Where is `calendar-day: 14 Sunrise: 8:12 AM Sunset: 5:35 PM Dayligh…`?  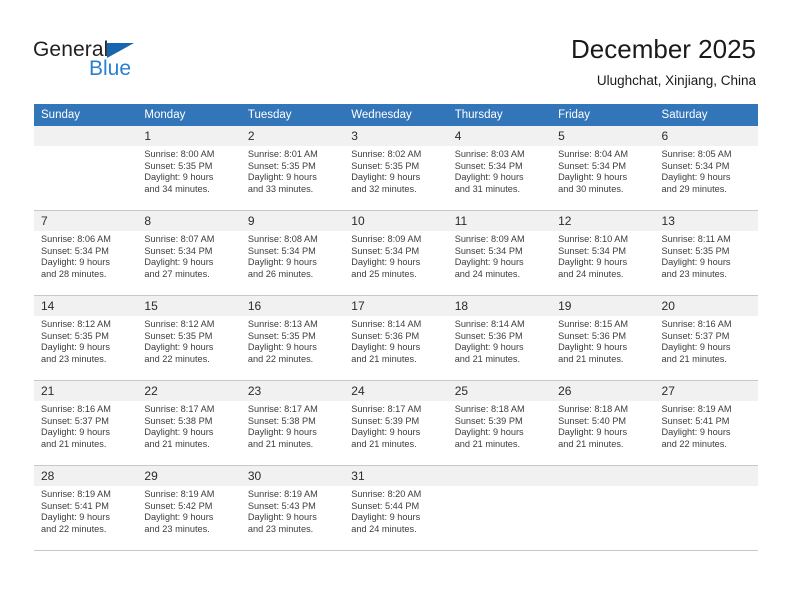 calendar-day: 14 Sunrise: 8:12 AM Sunset: 5:35 PM Dayligh… is located at coordinates (86, 338).